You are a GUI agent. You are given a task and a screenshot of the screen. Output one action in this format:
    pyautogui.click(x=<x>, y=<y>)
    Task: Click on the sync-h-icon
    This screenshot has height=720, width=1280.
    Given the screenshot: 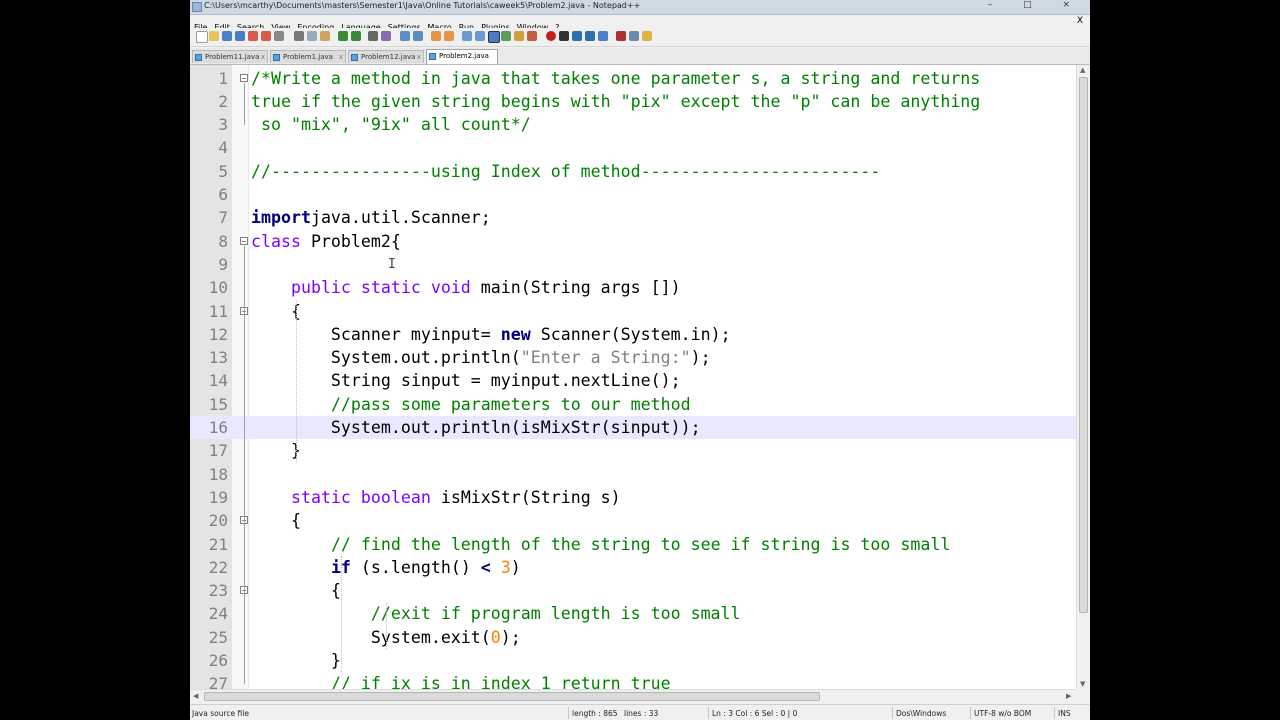 What is the action you would take?
    pyautogui.click(x=449, y=36)
    